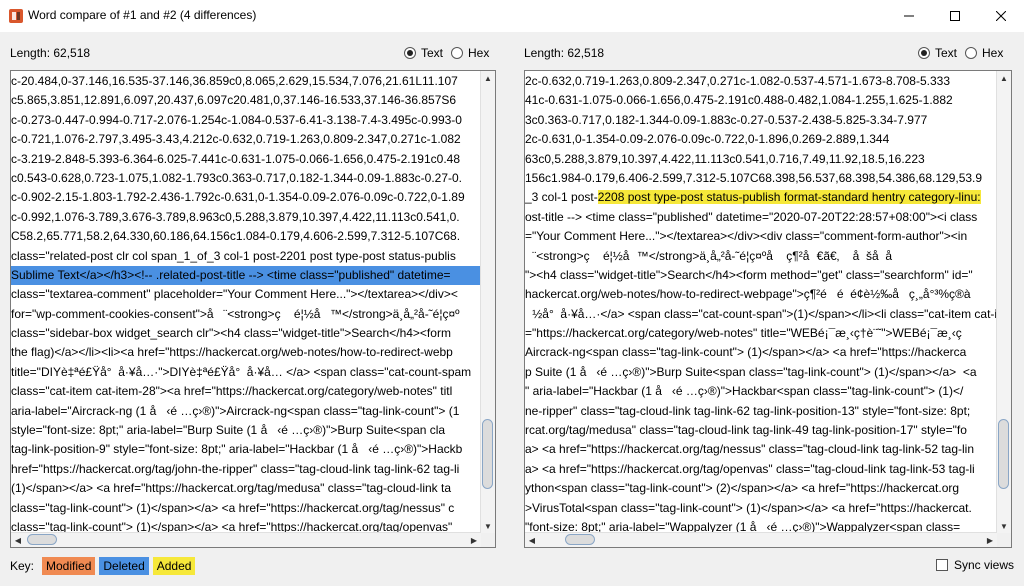 This screenshot has height=586, width=1024. What do you see at coordinates (564, 53) in the screenshot?
I see `right-length-label: Length: 62,518` at bounding box center [564, 53].